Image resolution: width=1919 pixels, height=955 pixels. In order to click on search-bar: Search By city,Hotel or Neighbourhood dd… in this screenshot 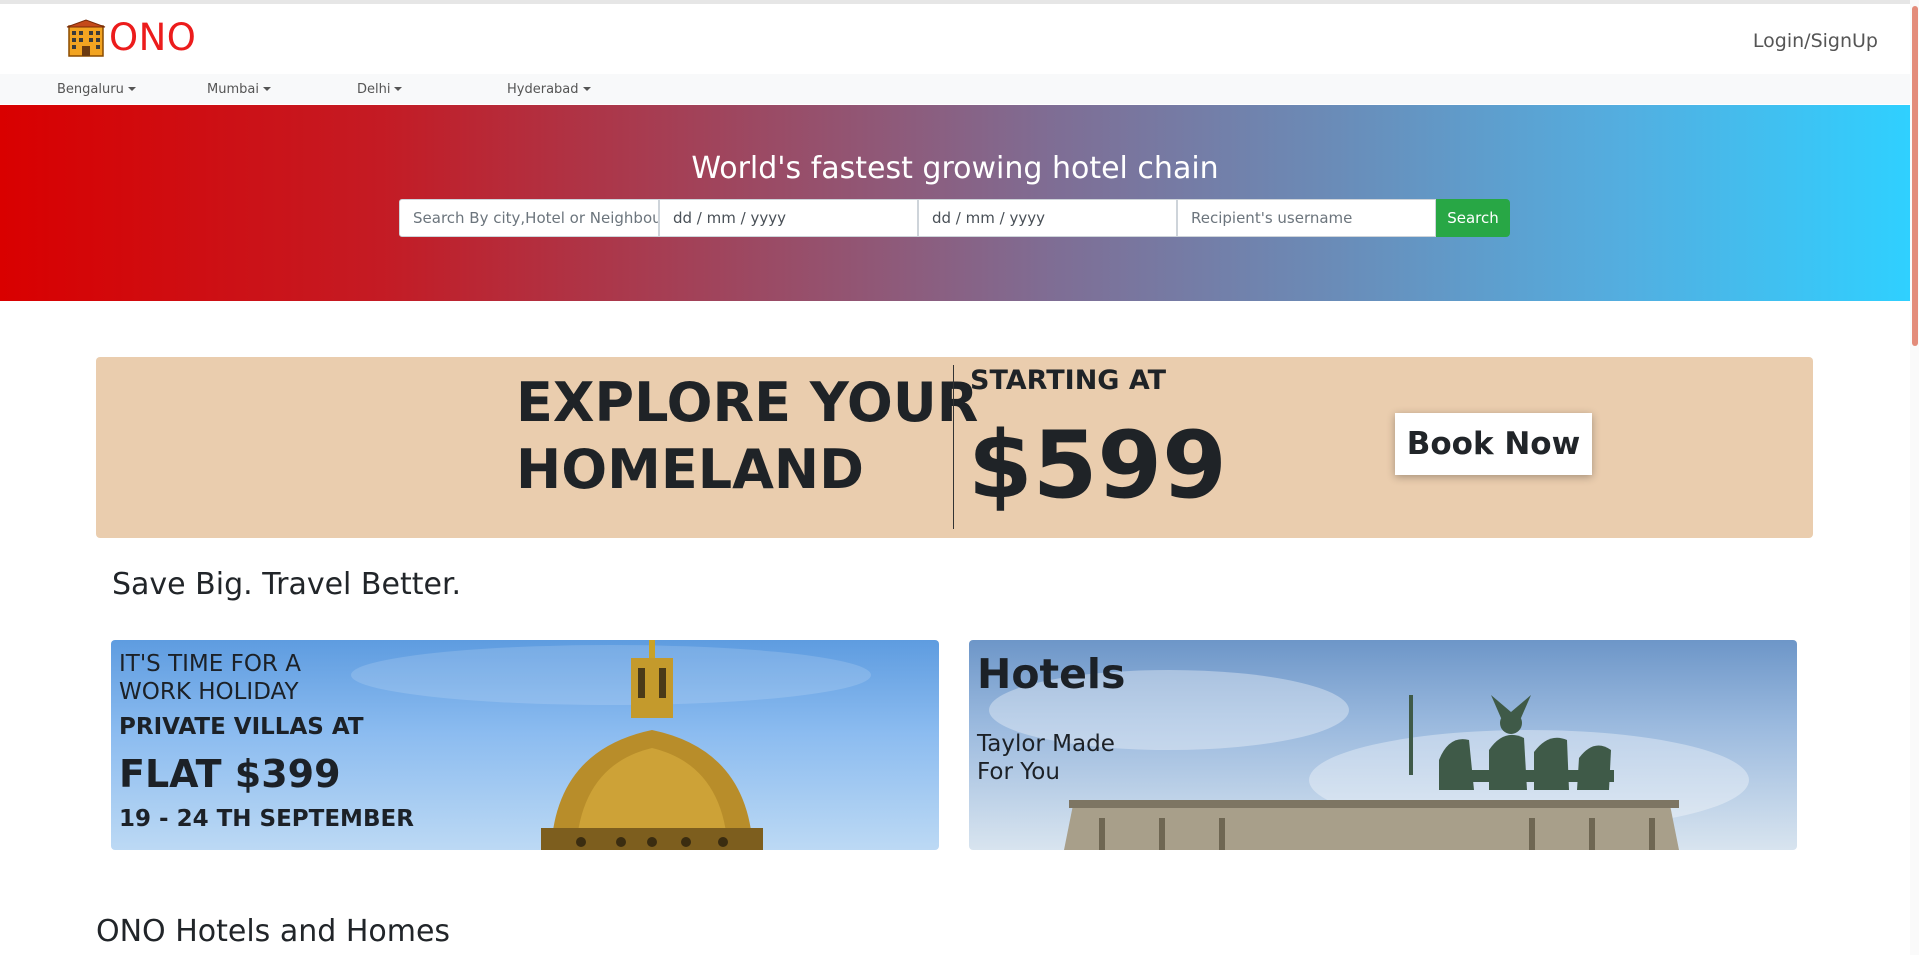, I will do `click(954, 218)`.